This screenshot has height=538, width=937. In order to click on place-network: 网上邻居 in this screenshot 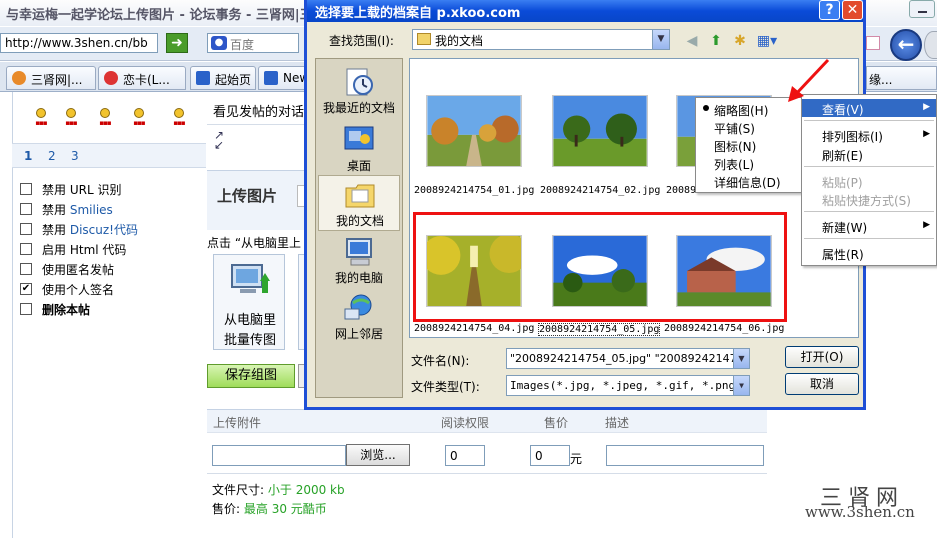, I will do `click(359, 317)`.